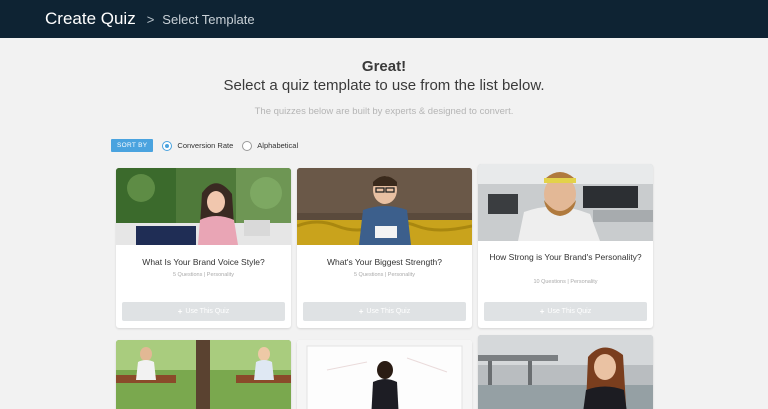 This screenshot has width=768, height=409. I want to click on quiz-card-park-bench, so click(203, 374).